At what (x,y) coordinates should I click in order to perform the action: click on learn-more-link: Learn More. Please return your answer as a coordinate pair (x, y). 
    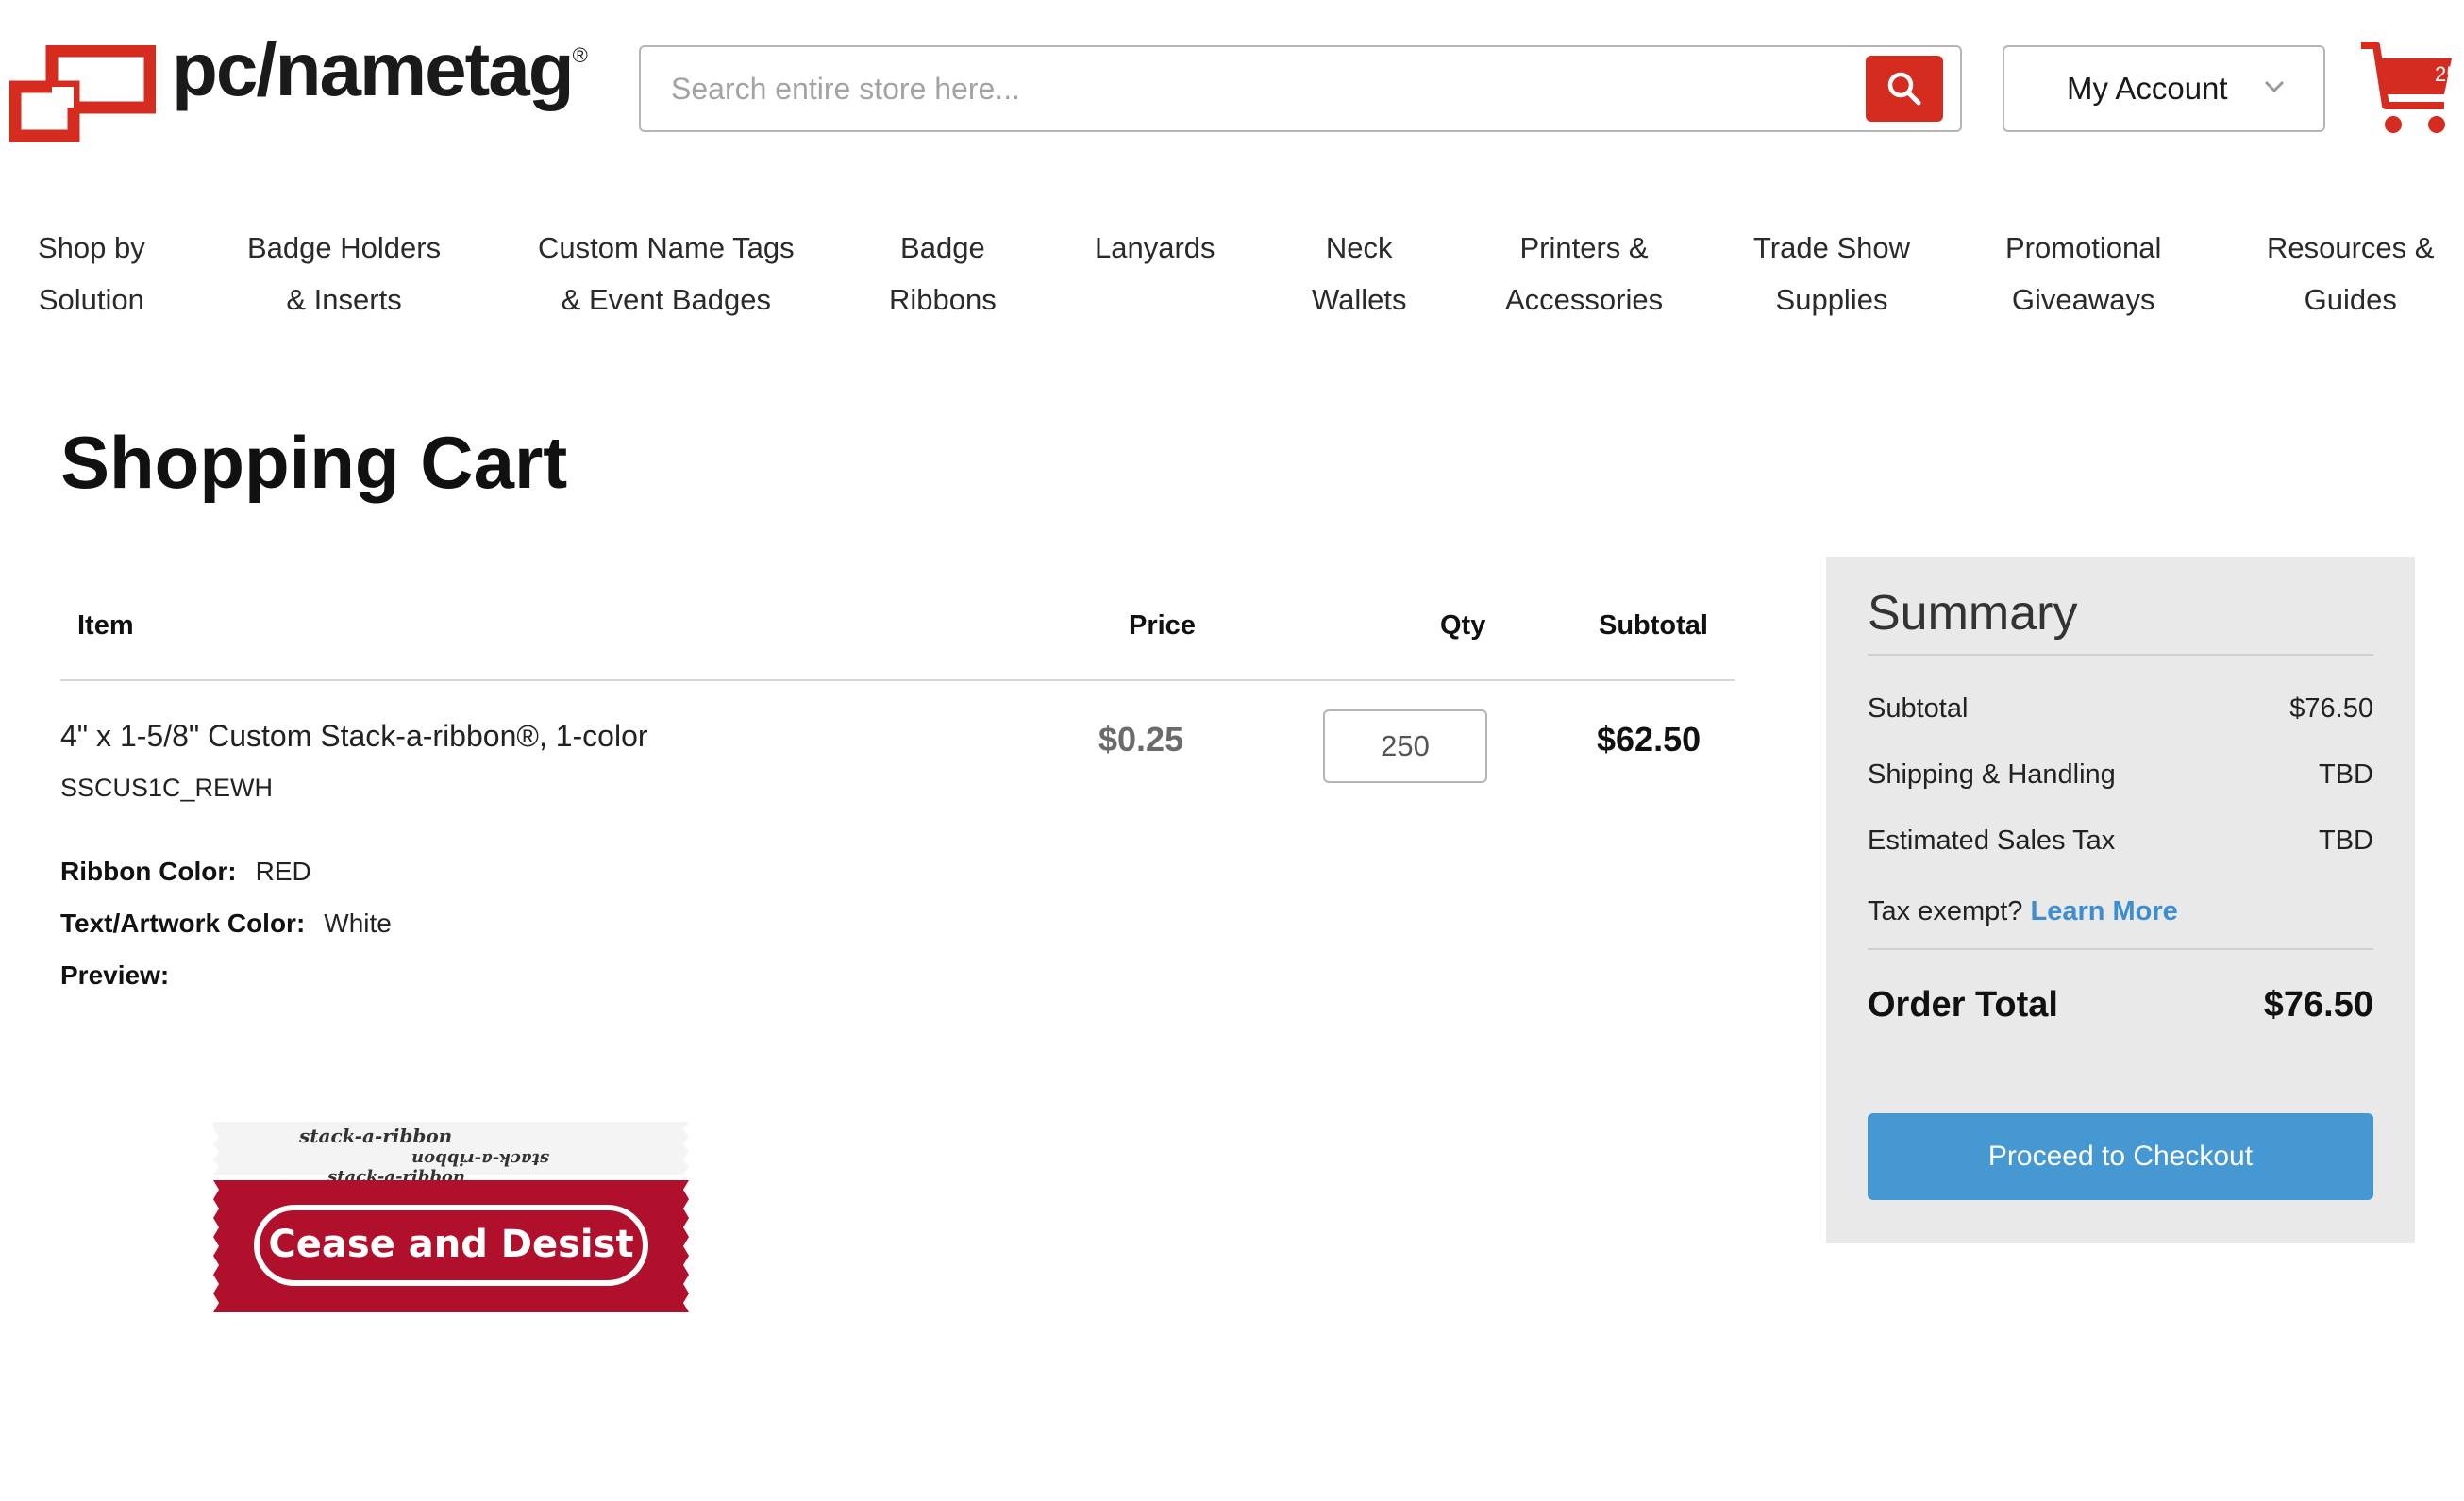
    Looking at the image, I should click on (2103, 911).